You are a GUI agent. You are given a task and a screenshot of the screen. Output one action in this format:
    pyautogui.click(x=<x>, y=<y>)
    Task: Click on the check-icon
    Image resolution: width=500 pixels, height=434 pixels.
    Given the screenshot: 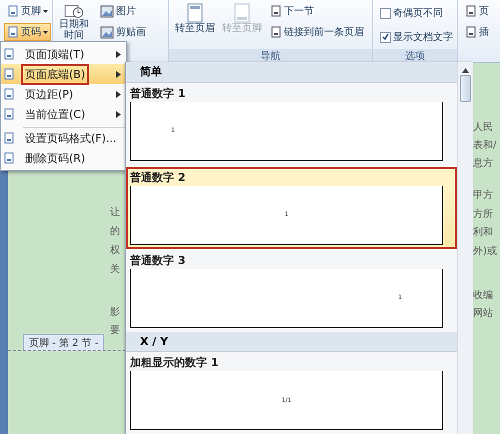 What is the action you would take?
    pyautogui.click(x=385, y=36)
    